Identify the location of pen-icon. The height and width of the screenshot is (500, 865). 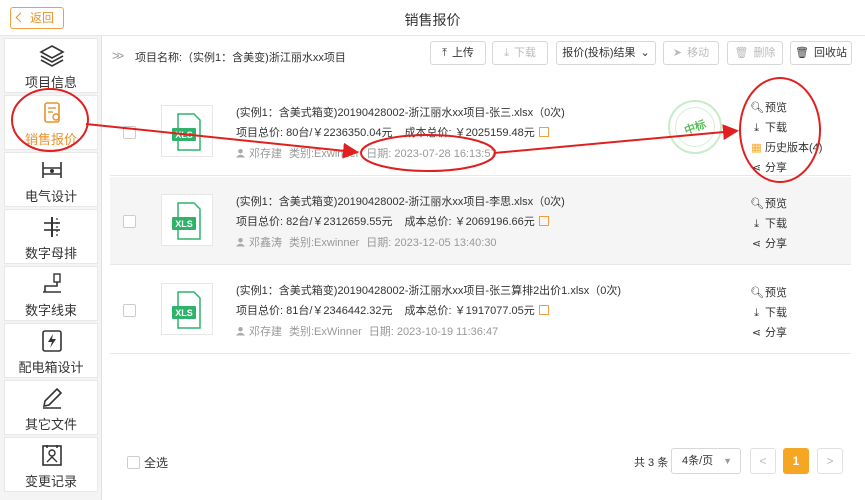
(52, 398).